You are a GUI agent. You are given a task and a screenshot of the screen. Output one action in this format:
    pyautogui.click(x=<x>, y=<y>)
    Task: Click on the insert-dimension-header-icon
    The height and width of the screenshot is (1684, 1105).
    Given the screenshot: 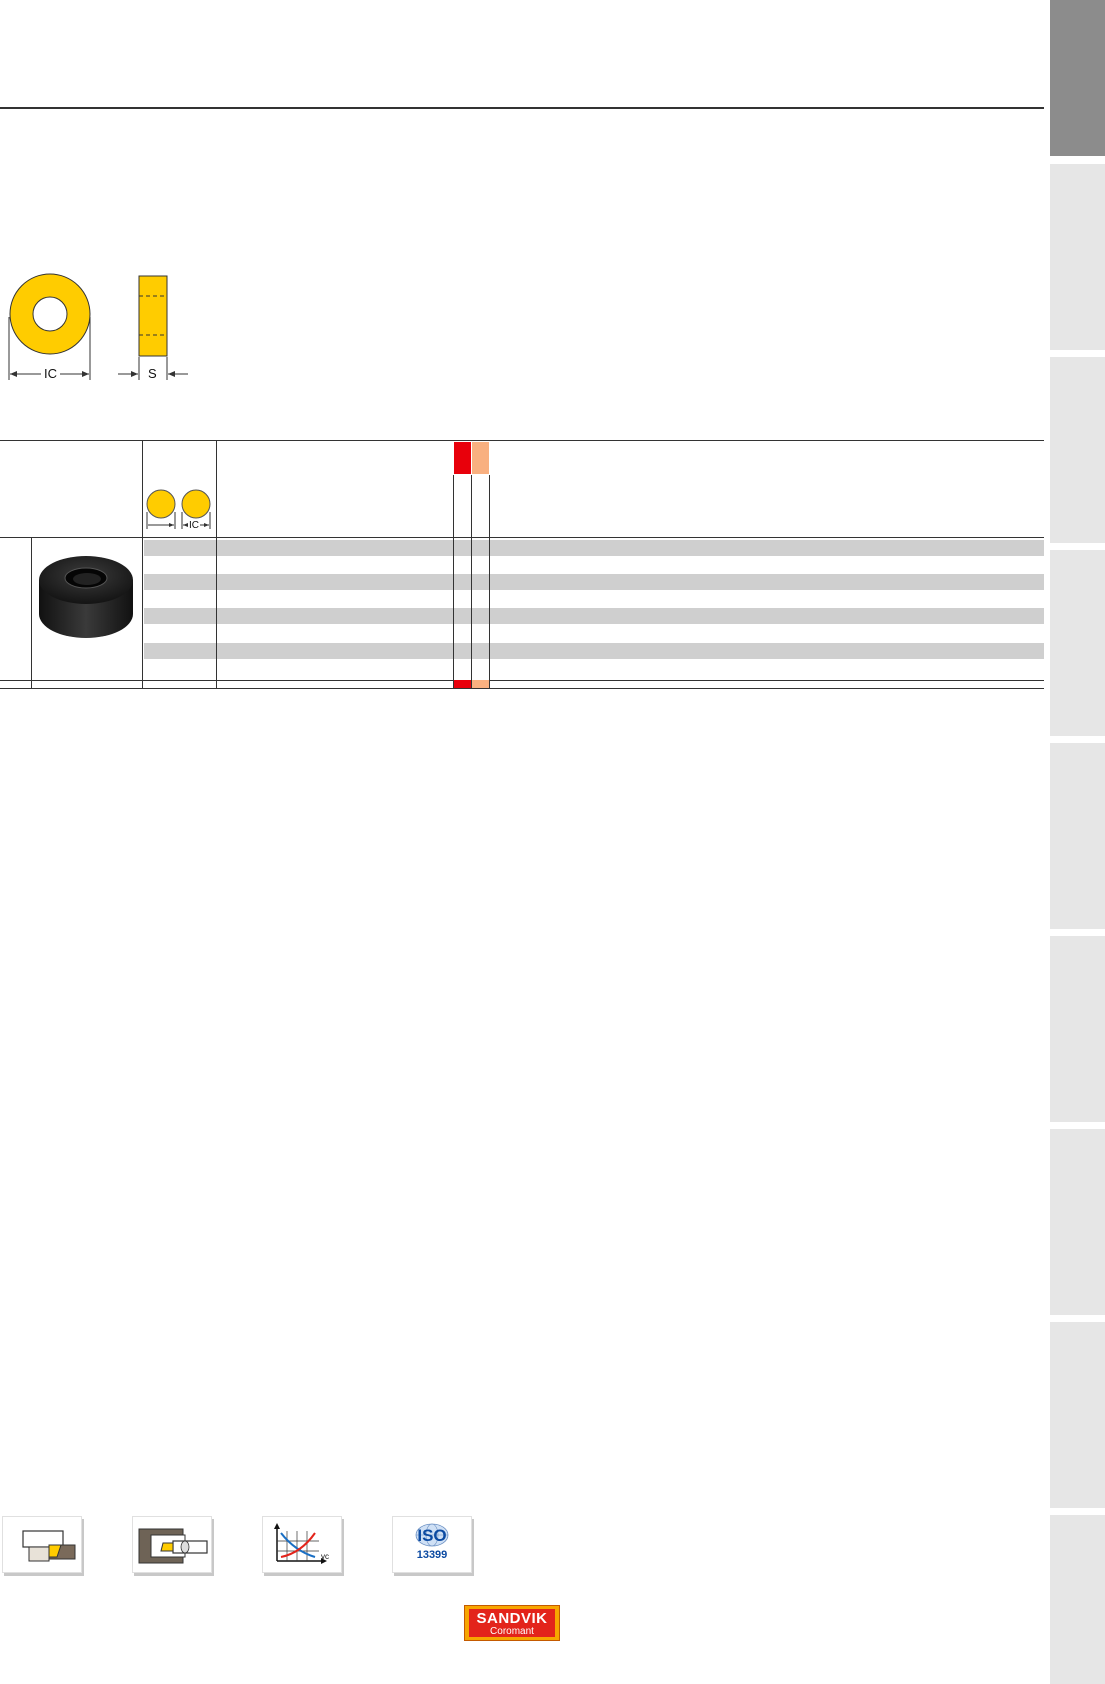 What is the action you would take?
    pyautogui.click(x=178, y=509)
    